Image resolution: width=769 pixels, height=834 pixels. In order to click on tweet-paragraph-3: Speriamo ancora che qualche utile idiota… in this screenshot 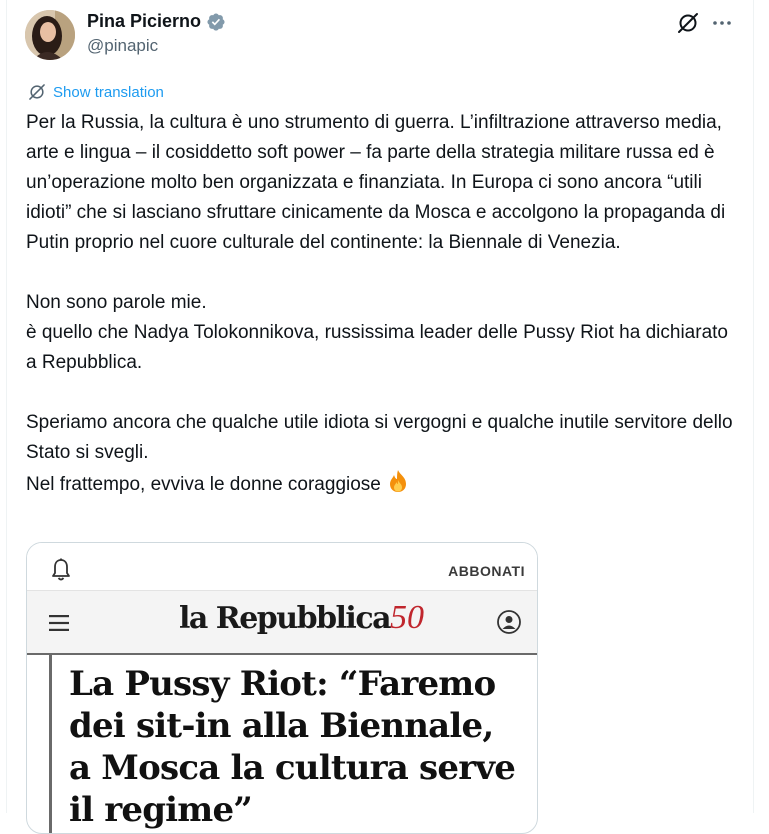, I will do `click(379, 453)`.